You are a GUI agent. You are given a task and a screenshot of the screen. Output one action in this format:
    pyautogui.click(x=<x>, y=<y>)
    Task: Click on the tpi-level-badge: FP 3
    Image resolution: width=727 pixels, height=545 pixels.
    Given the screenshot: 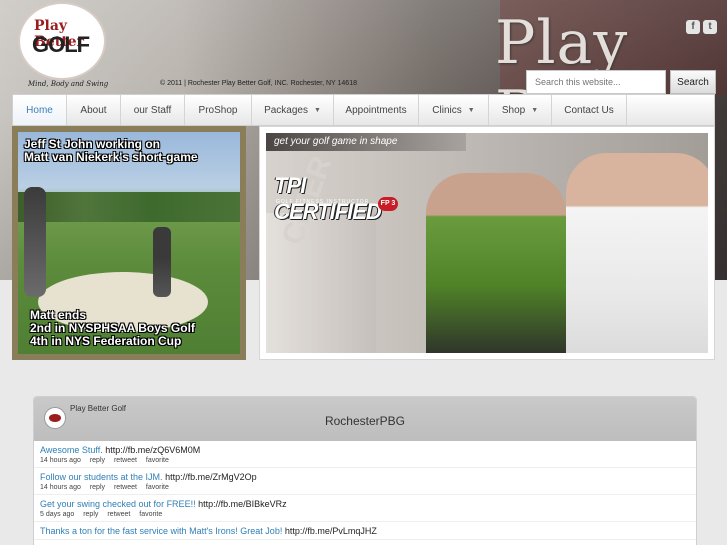 What is the action you would take?
    pyautogui.click(x=388, y=204)
    